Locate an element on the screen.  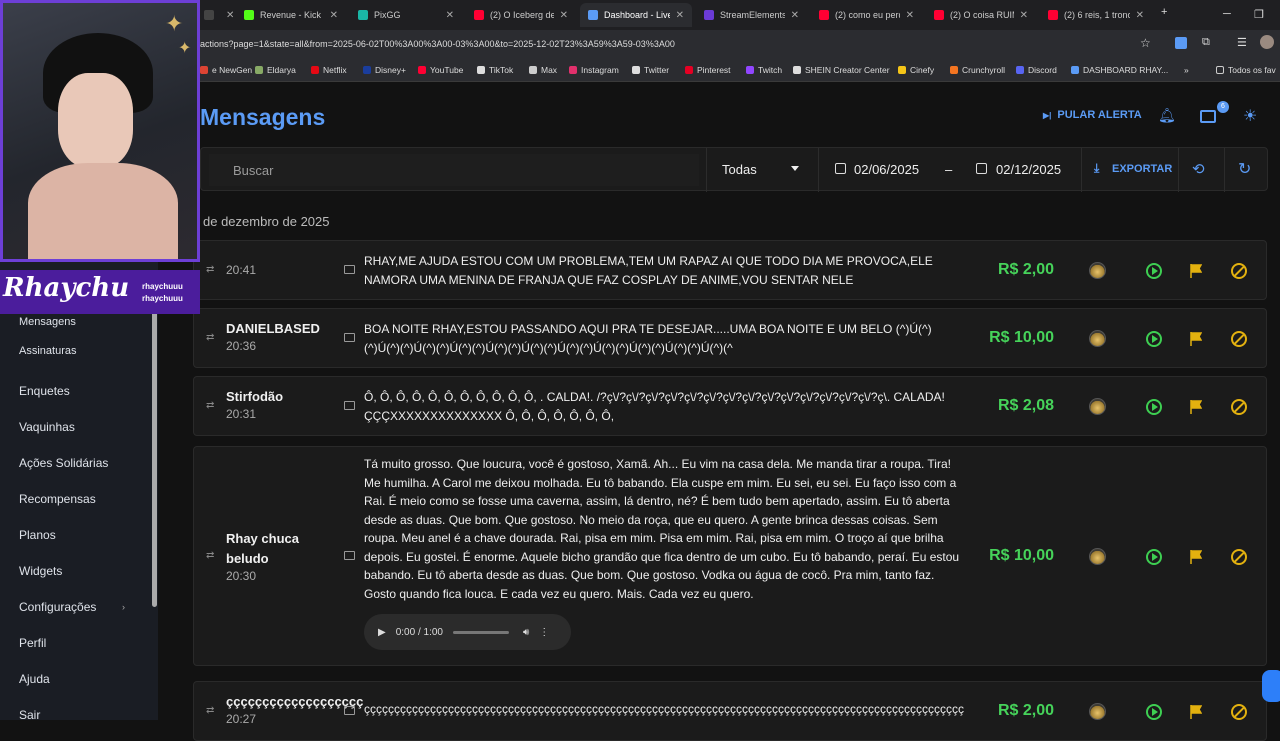
refresh-icon: ↻ is located at coordinates (1244, 169).